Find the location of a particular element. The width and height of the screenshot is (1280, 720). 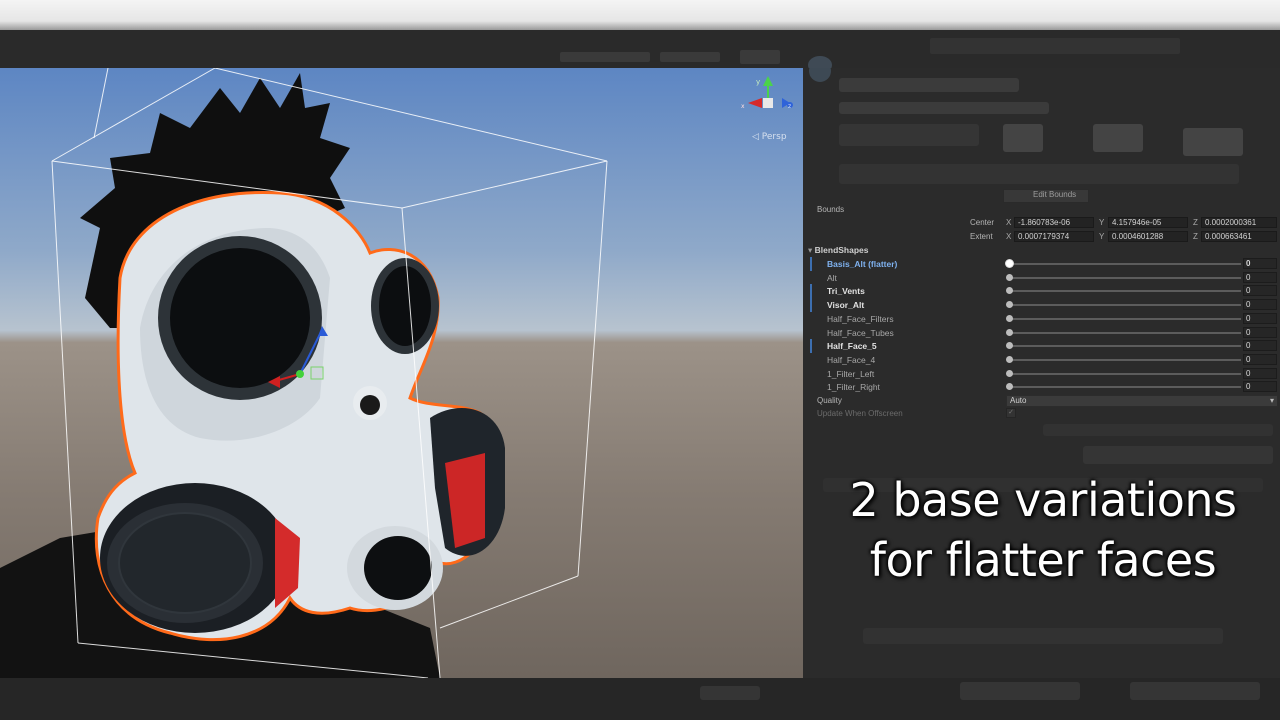

caption-overlay: 2 base variations for flatter faces is located at coordinates (1043, 530).